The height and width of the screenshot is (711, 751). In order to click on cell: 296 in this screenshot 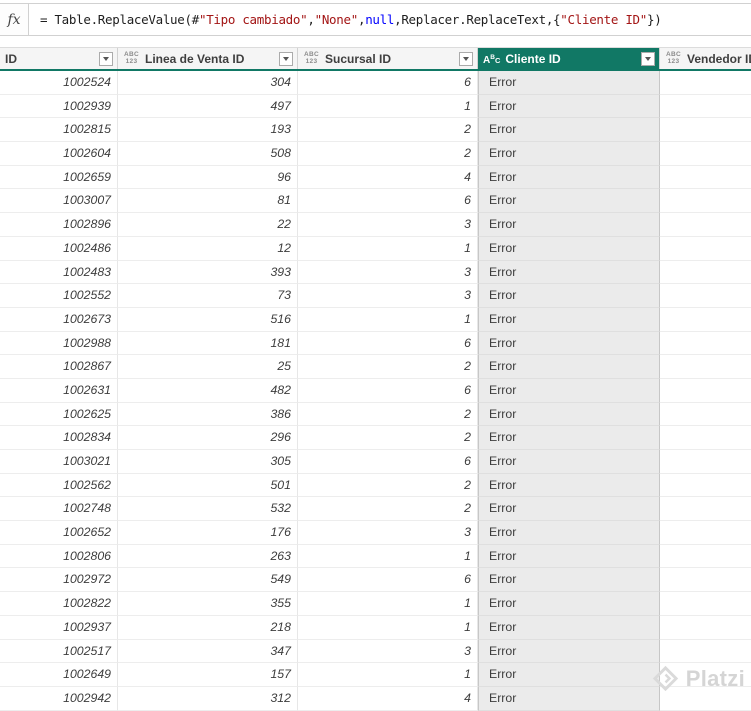, I will do `click(208, 438)`.